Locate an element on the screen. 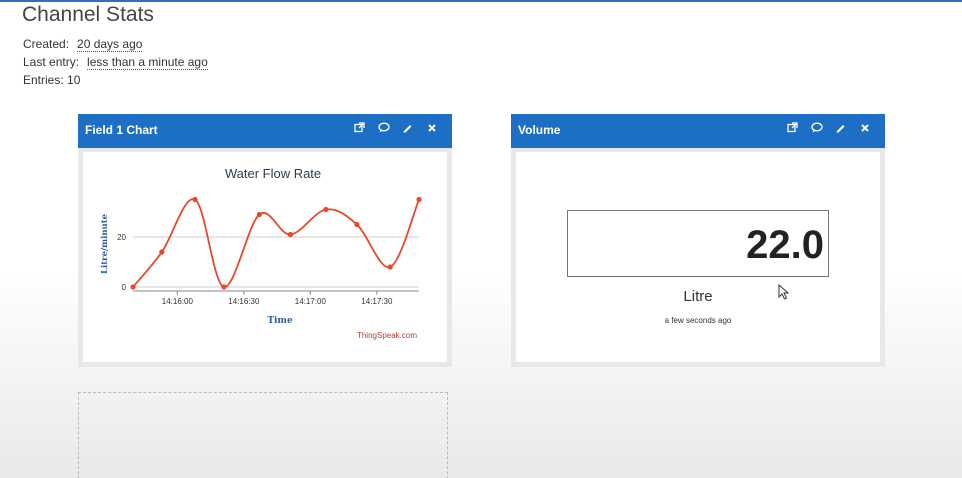 The height and width of the screenshot is (478, 962). entries-value: 10 is located at coordinates (74, 80).